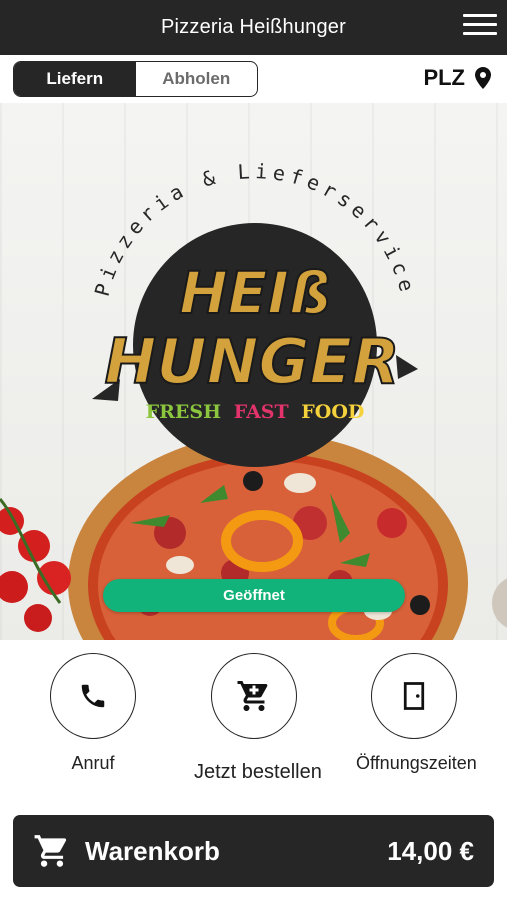  I want to click on tagline-word-food: FOOD, so click(332, 412).